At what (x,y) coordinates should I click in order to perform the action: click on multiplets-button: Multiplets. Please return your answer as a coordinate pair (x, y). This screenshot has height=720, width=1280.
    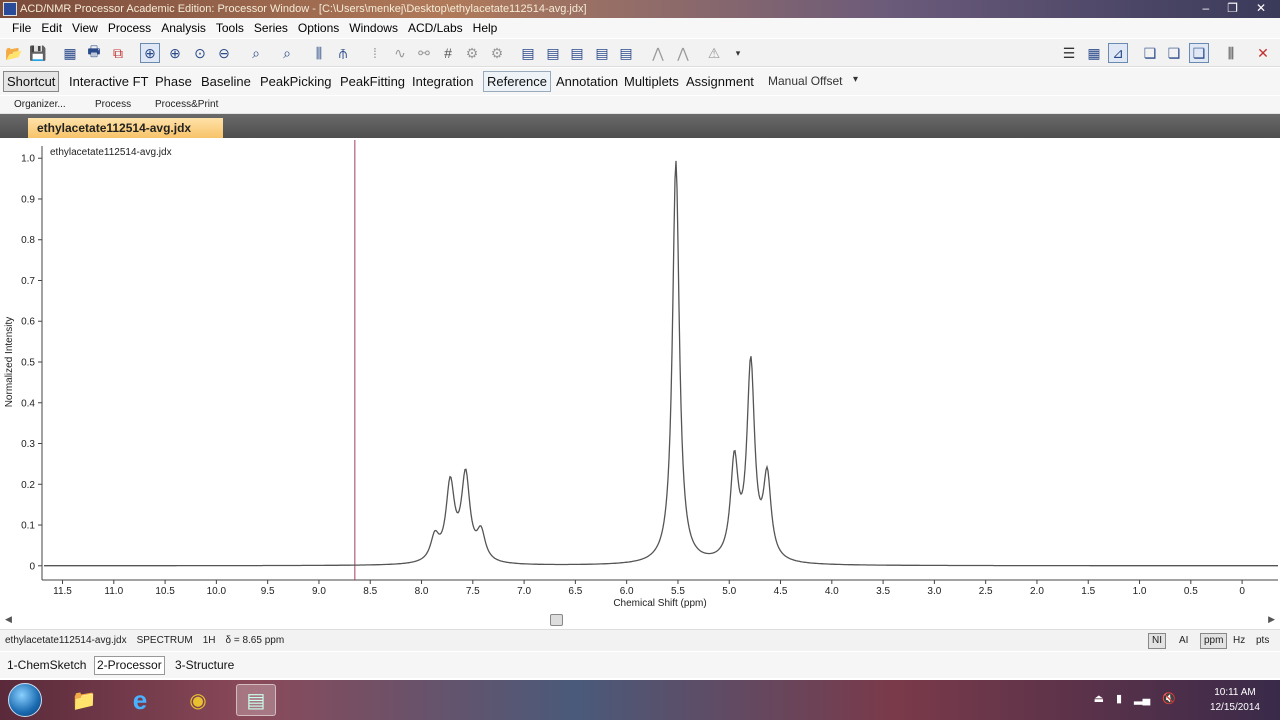
    Looking at the image, I should click on (651, 81).